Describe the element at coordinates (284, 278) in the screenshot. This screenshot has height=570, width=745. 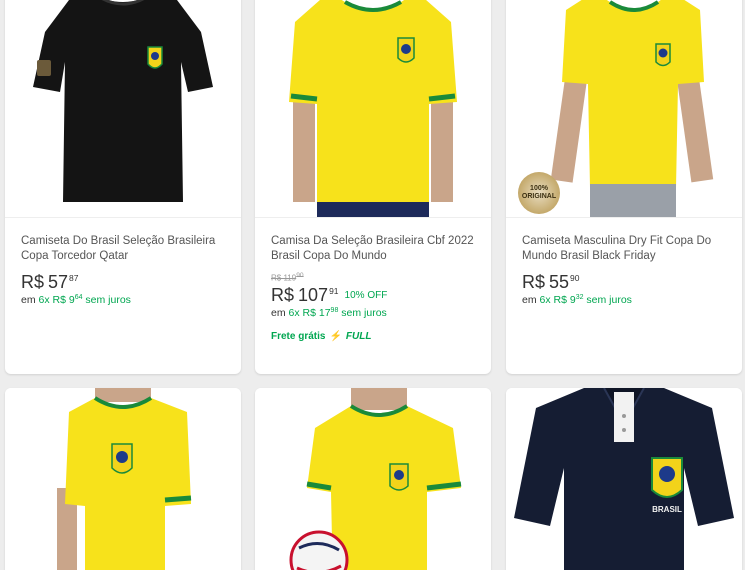
I see `old-price-value: R$ 119` at that location.